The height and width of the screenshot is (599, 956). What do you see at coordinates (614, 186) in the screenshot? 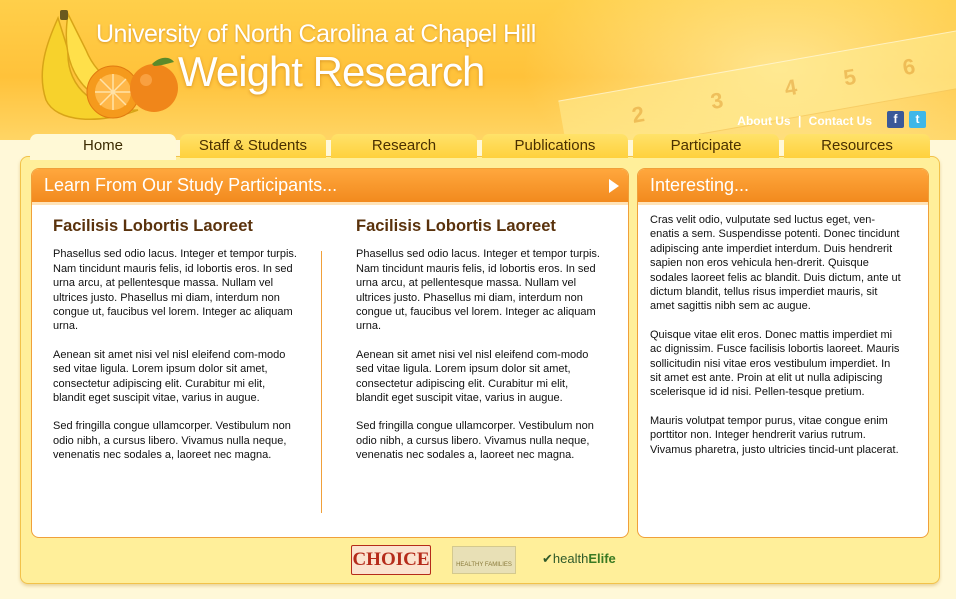
I see `play-arrow-icon` at bounding box center [614, 186].